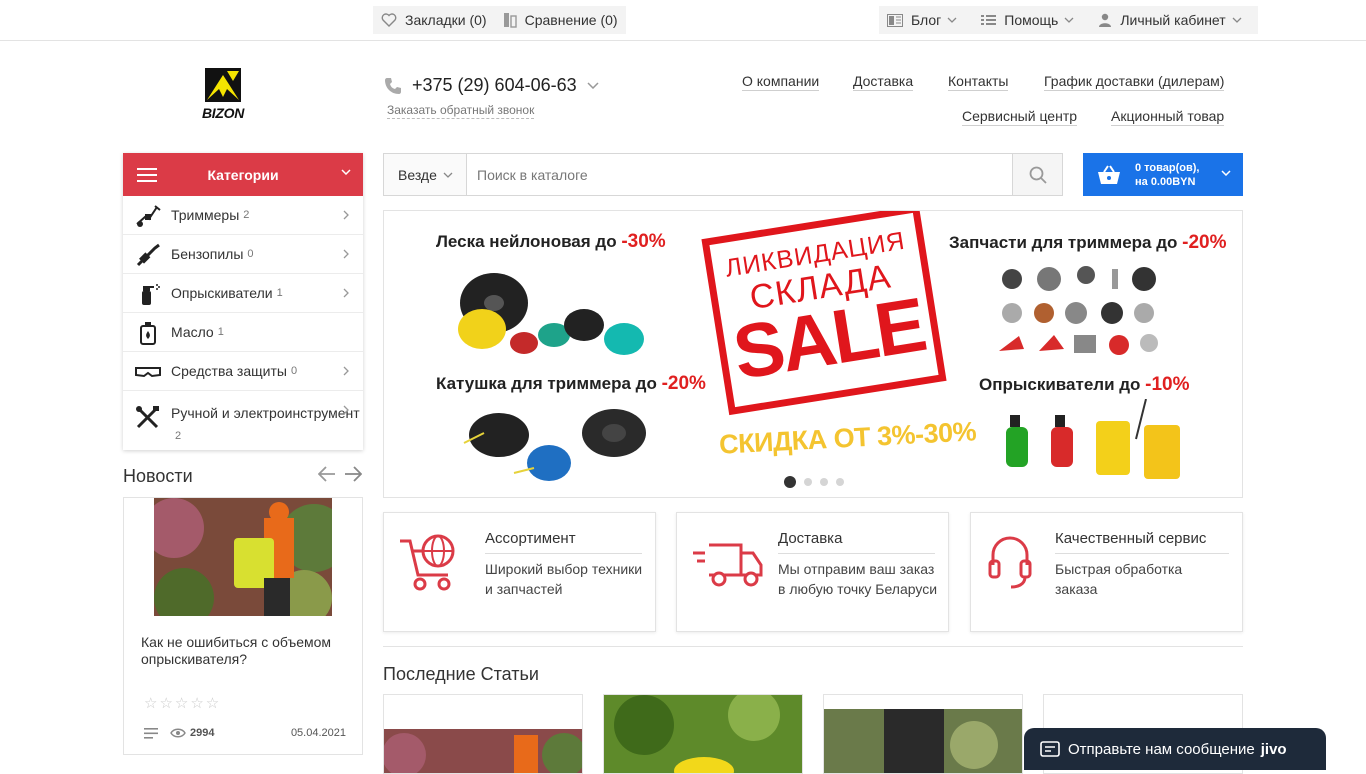 The image size is (1366, 774). I want to click on search-bar: Везде, so click(723, 174).